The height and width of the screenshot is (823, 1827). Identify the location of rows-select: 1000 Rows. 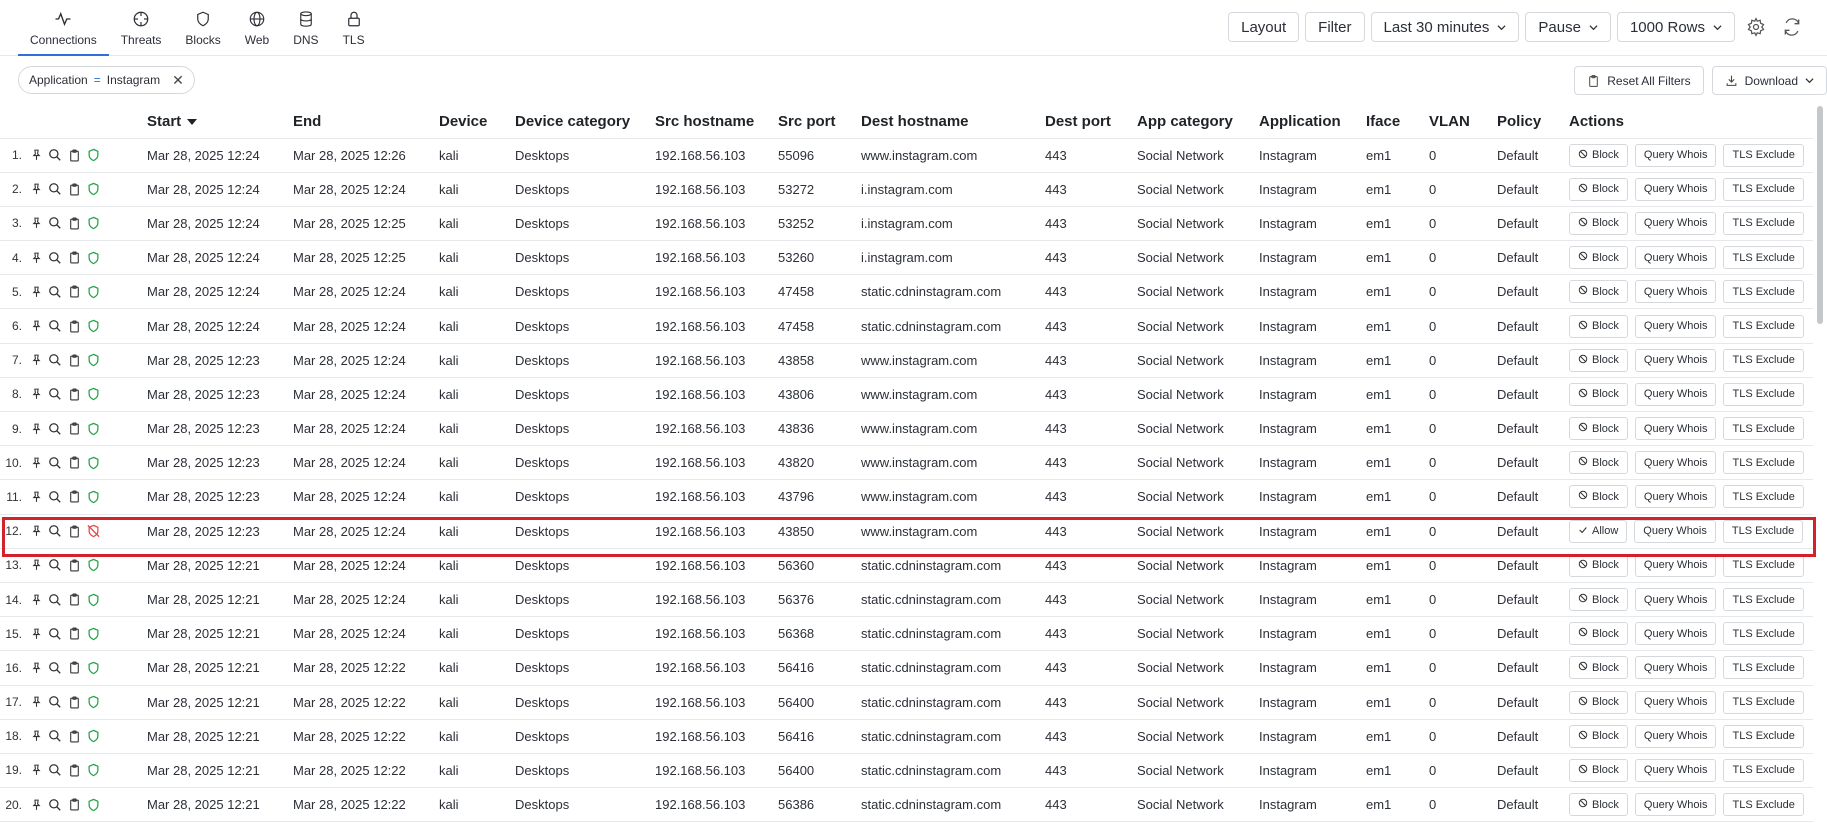
(1675, 27).